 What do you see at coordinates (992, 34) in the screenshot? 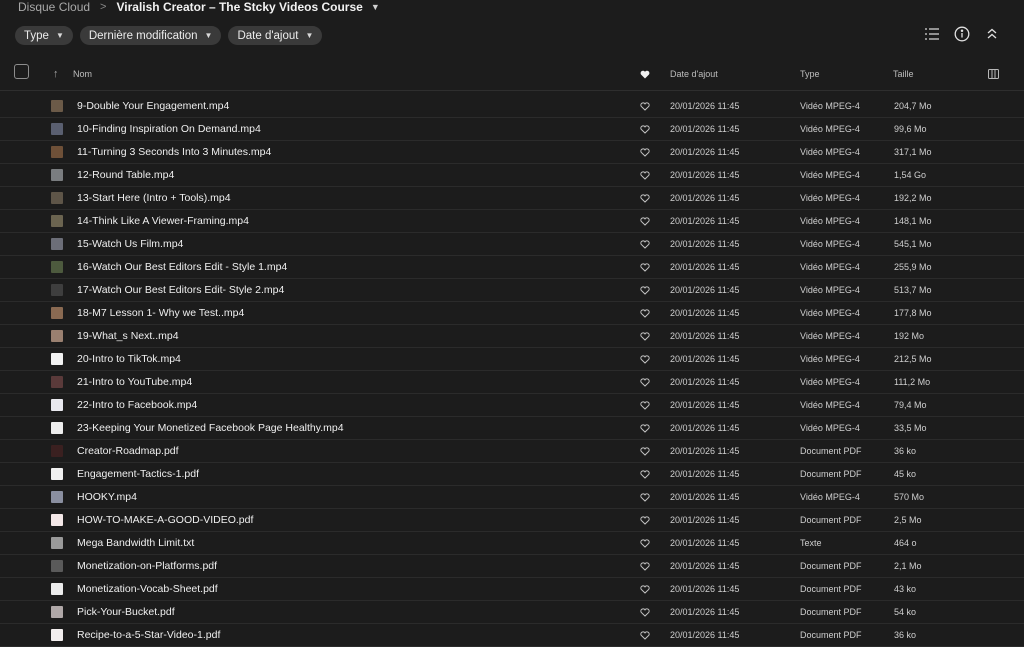
I see `collapse-icon` at bounding box center [992, 34].